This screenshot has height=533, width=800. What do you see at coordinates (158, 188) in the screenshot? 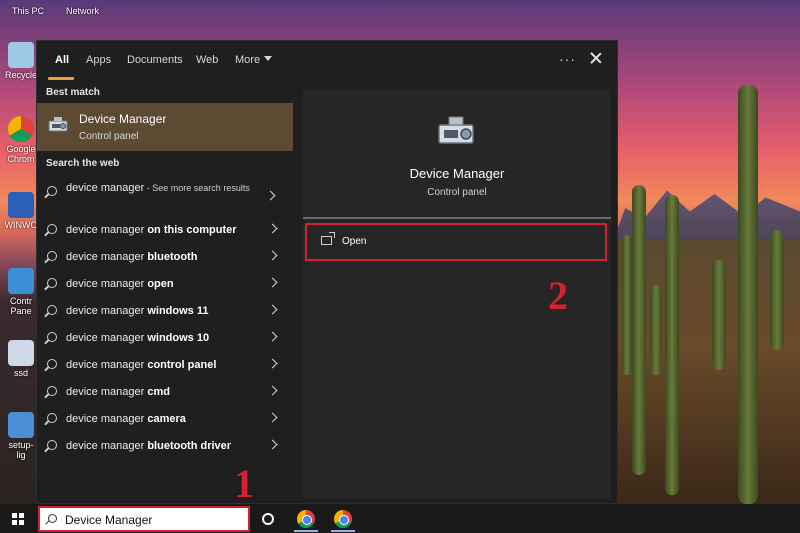
I see `web-result-text: device manager - See more search results` at bounding box center [158, 188].